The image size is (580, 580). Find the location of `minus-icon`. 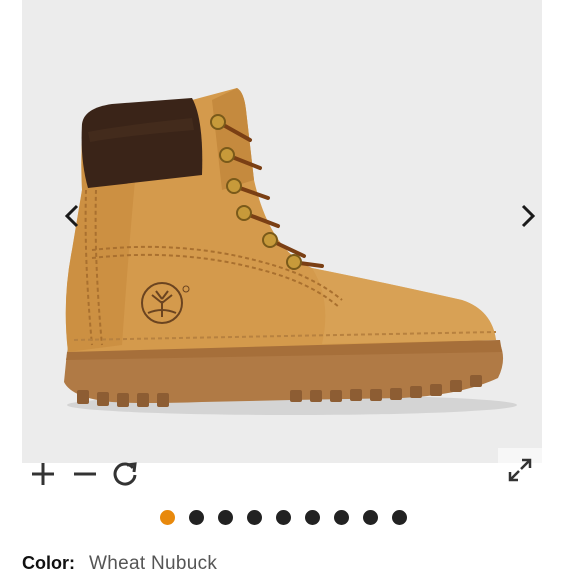

minus-icon is located at coordinates (85, 474).